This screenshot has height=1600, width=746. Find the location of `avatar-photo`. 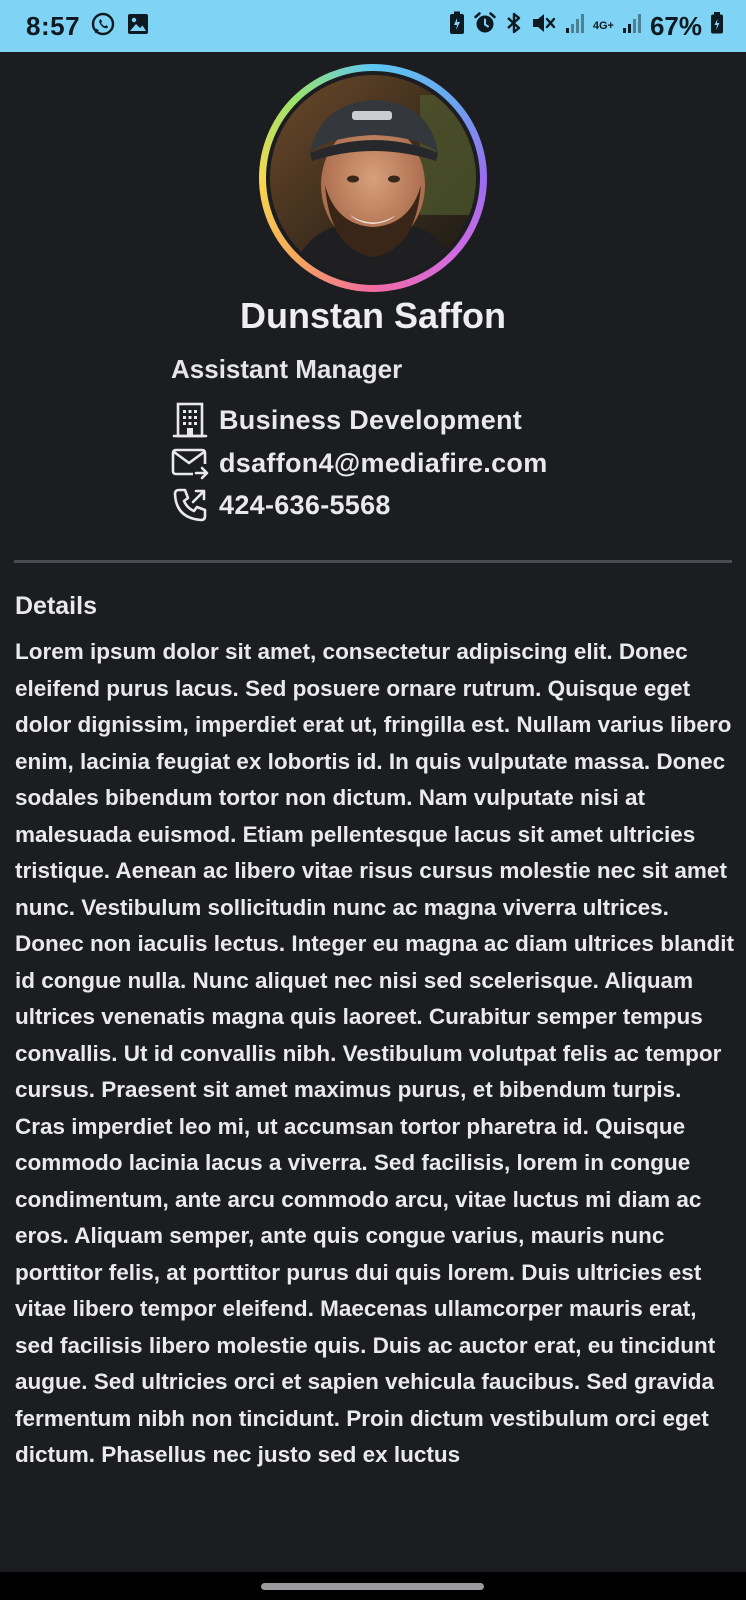

avatar-photo is located at coordinates (373, 178).